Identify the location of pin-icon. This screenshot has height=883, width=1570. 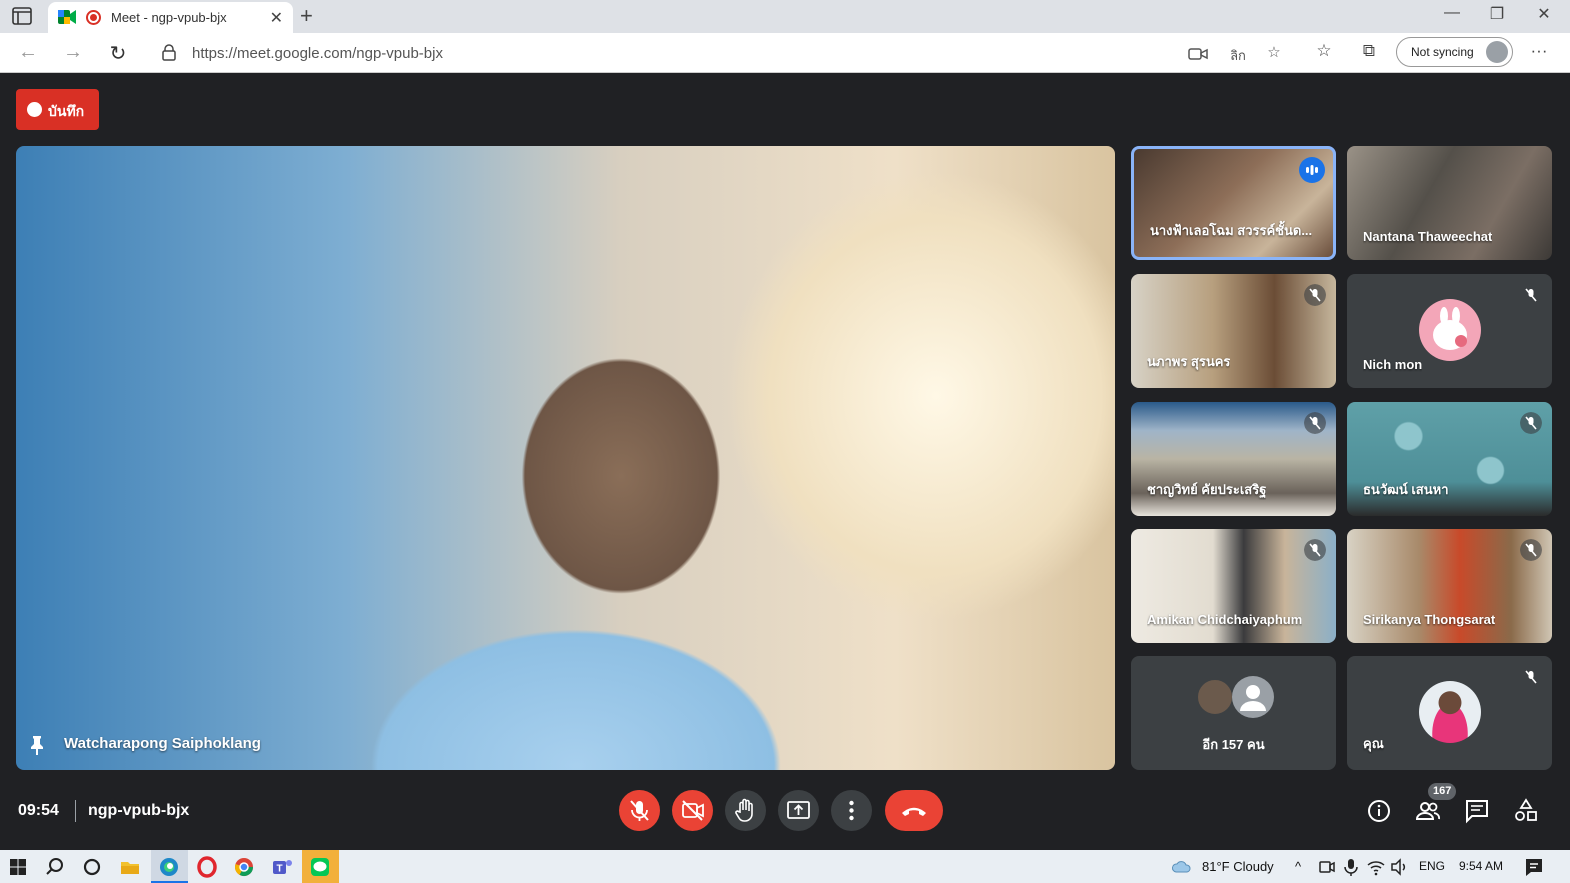
(37, 745).